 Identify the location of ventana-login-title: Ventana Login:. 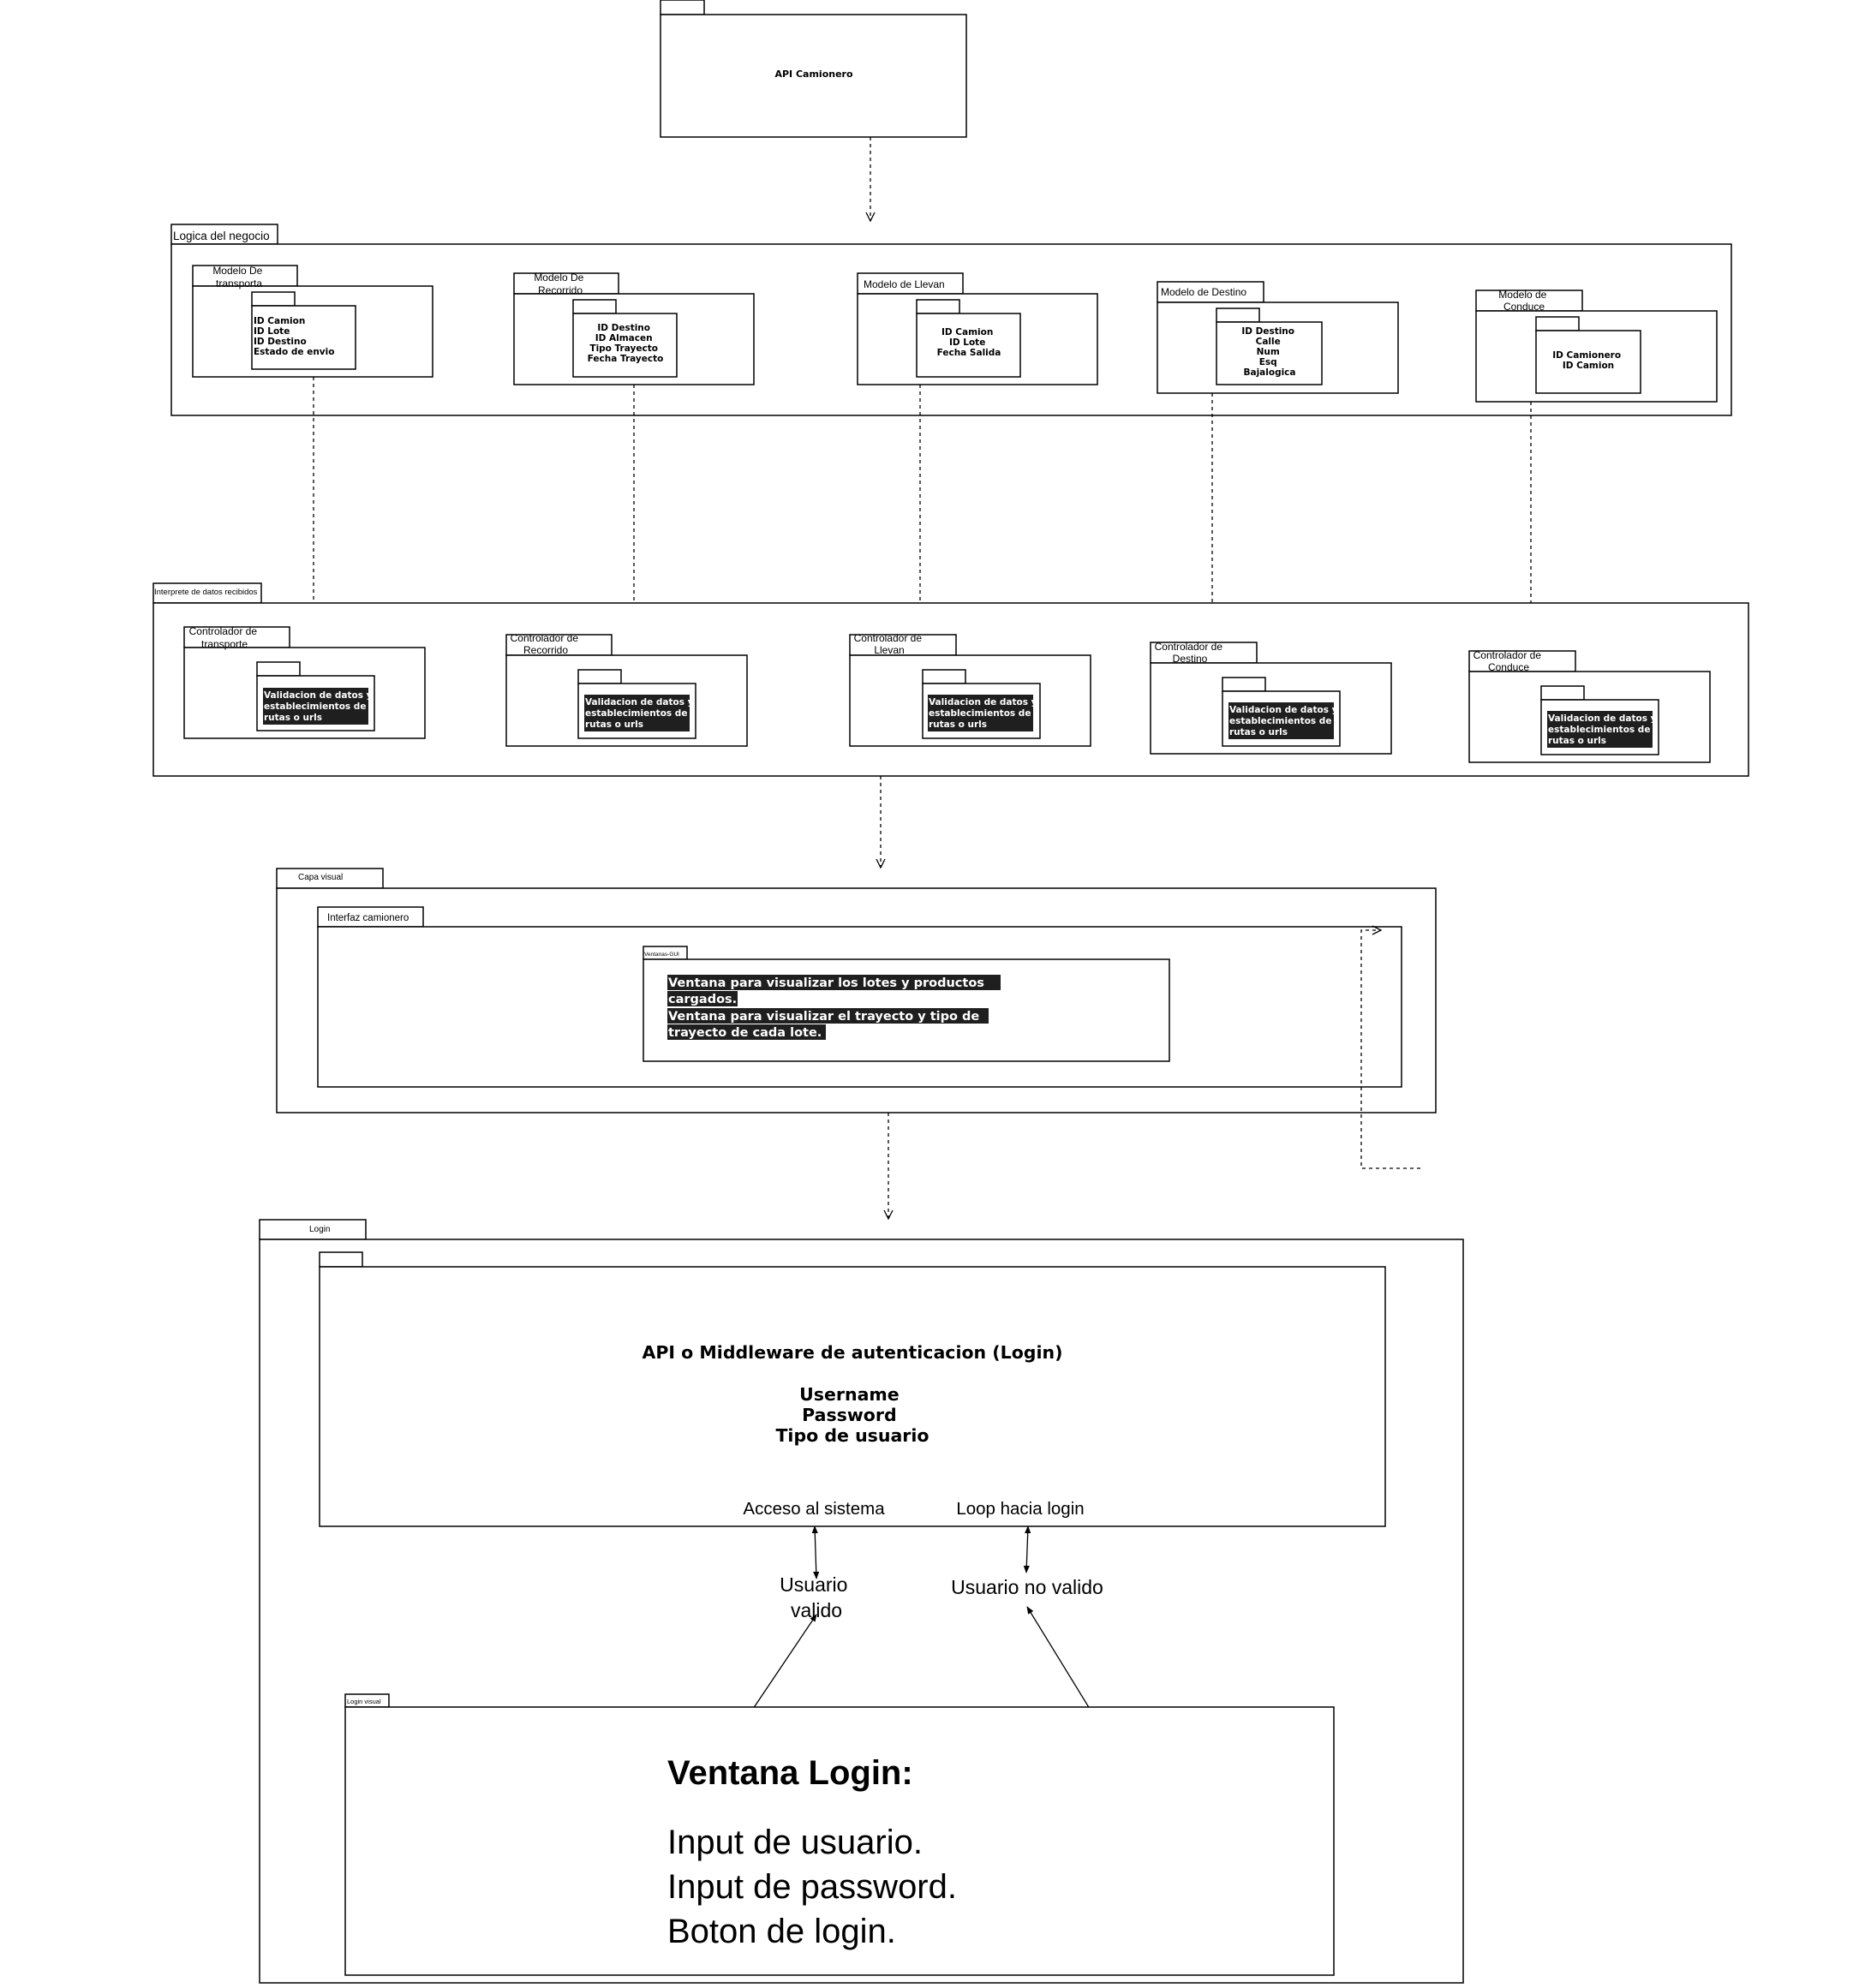
(790, 1773).